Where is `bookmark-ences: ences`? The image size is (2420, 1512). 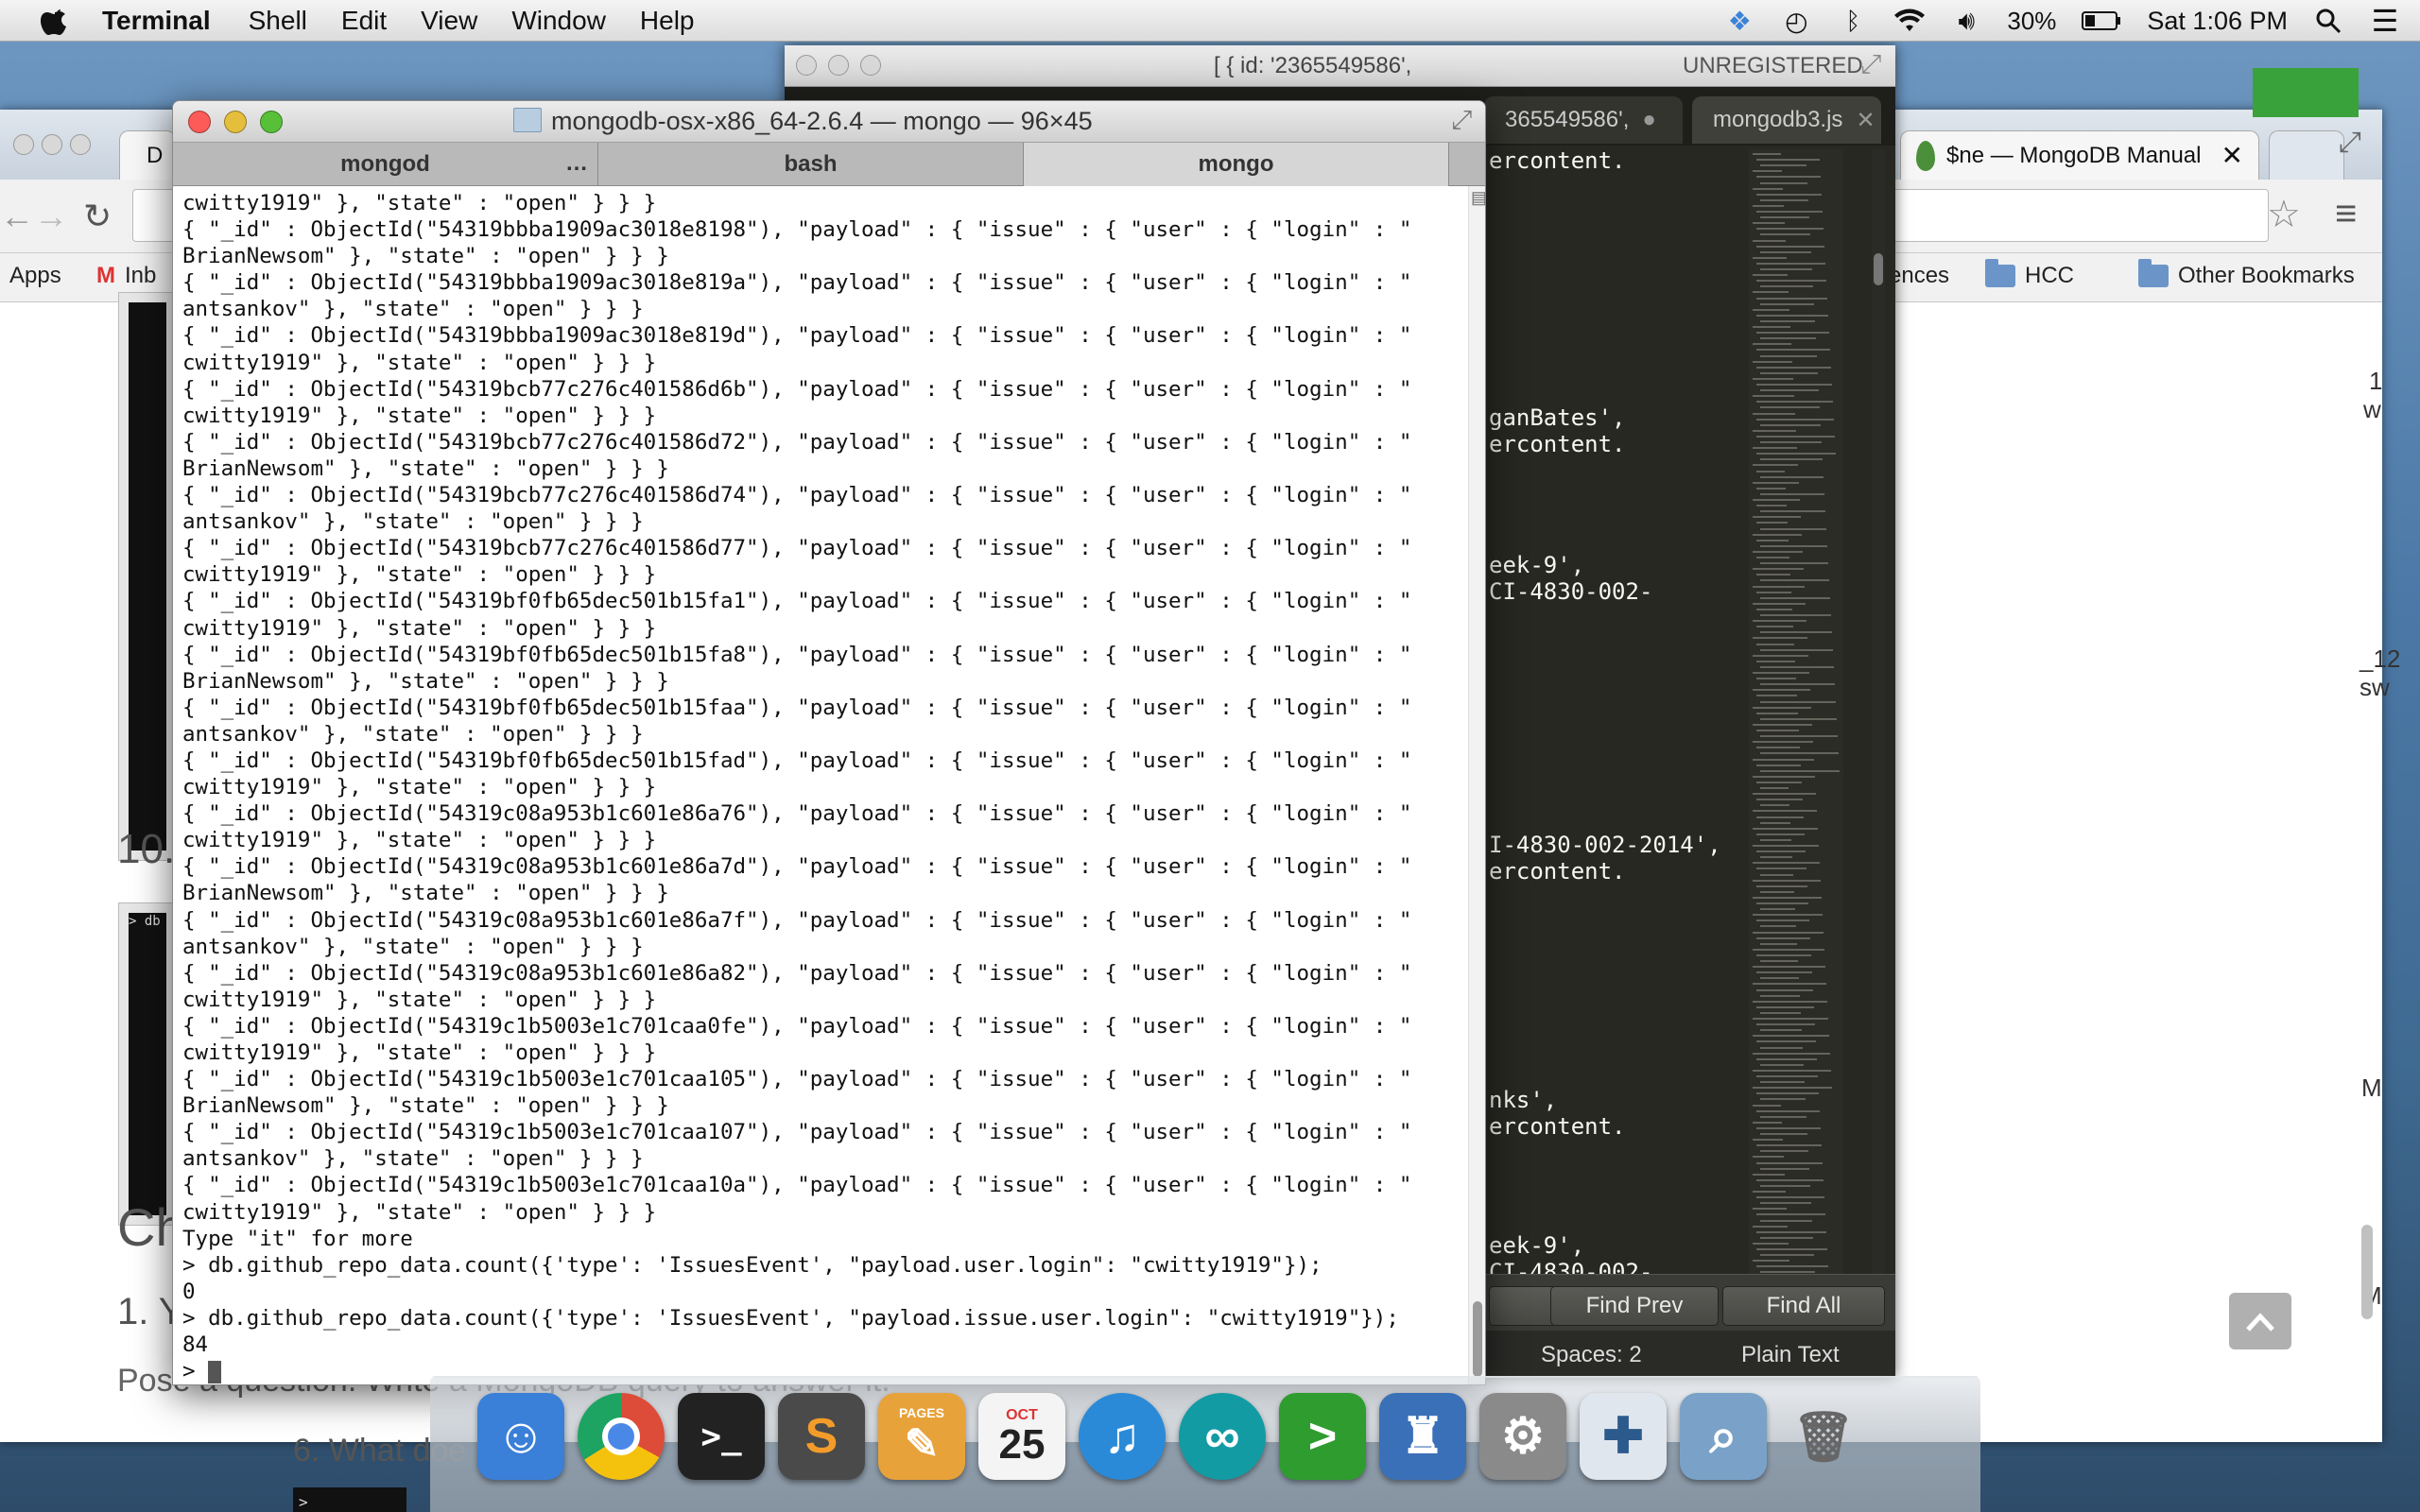
bookmark-ences: ences is located at coordinates (1919, 276).